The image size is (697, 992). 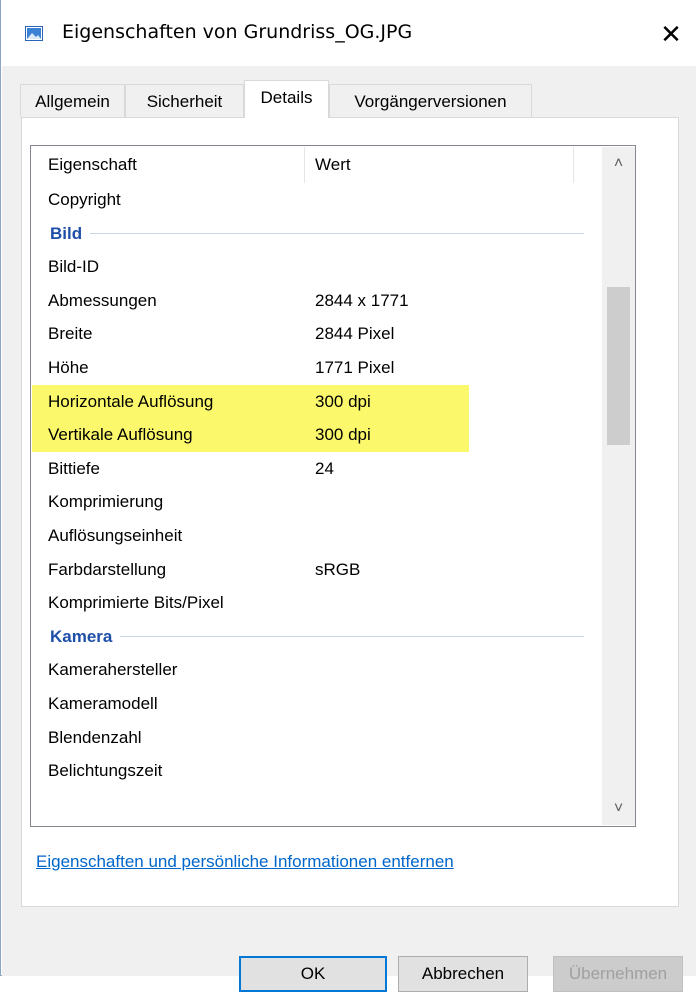 I want to click on close-button: ✕, so click(x=671, y=34).